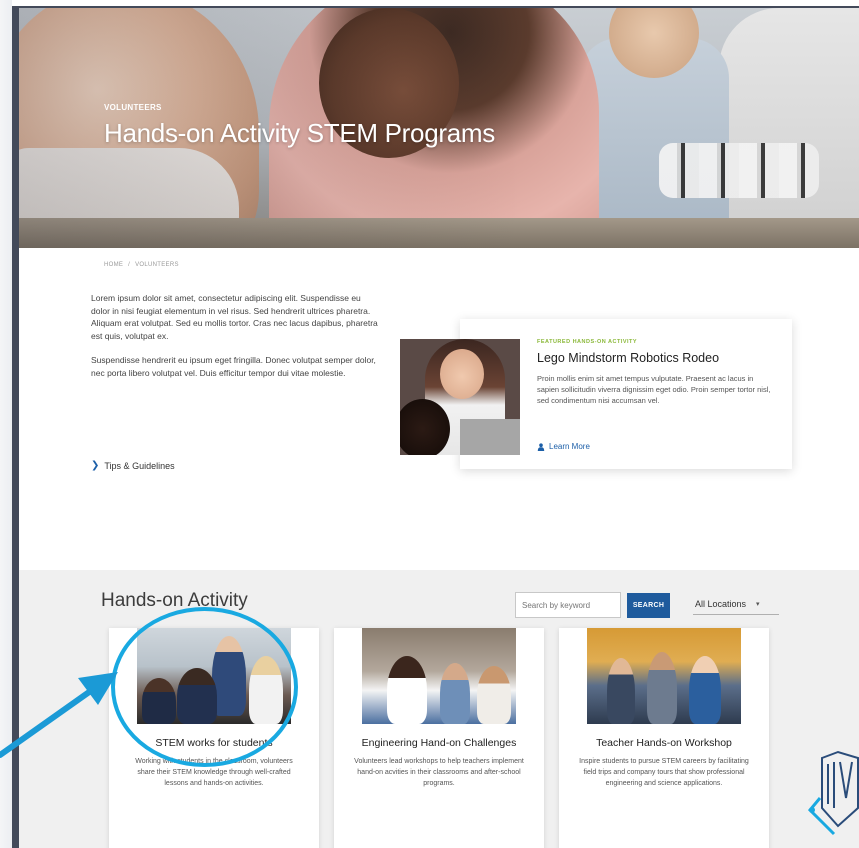 The image size is (859, 848). What do you see at coordinates (569, 446) in the screenshot?
I see `learn-more-label: Learn More` at bounding box center [569, 446].